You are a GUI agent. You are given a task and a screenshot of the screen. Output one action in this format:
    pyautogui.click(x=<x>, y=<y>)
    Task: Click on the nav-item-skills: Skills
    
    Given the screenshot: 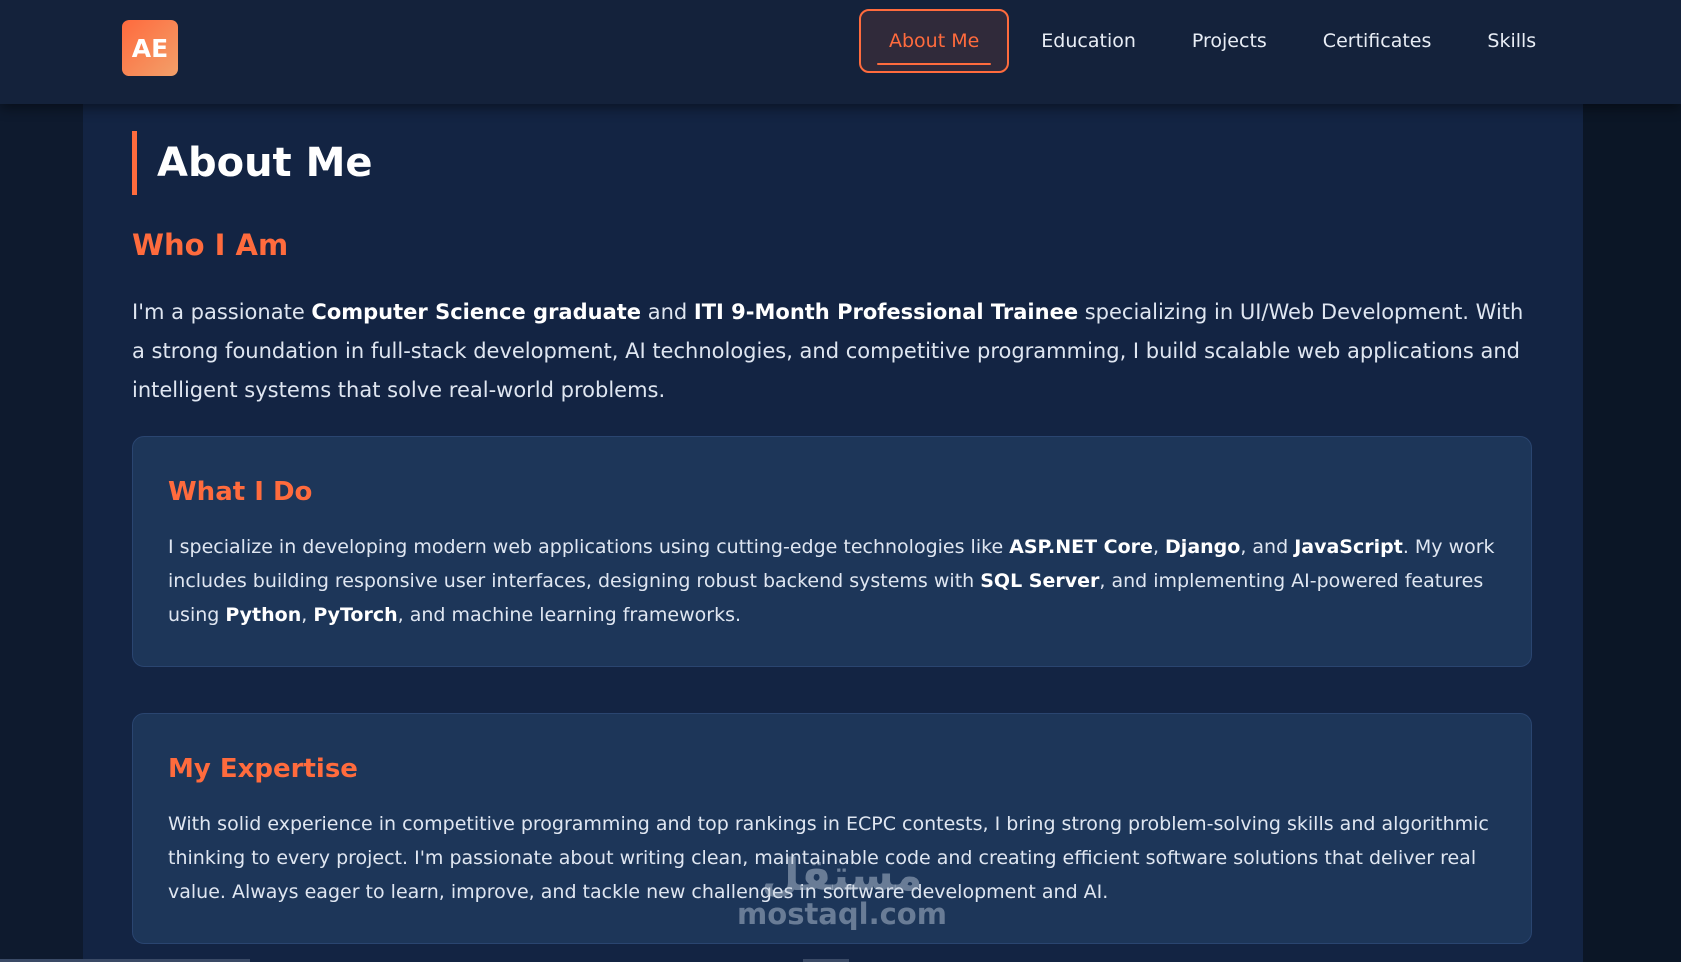 What is the action you would take?
    pyautogui.click(x=1511, y=41)
    